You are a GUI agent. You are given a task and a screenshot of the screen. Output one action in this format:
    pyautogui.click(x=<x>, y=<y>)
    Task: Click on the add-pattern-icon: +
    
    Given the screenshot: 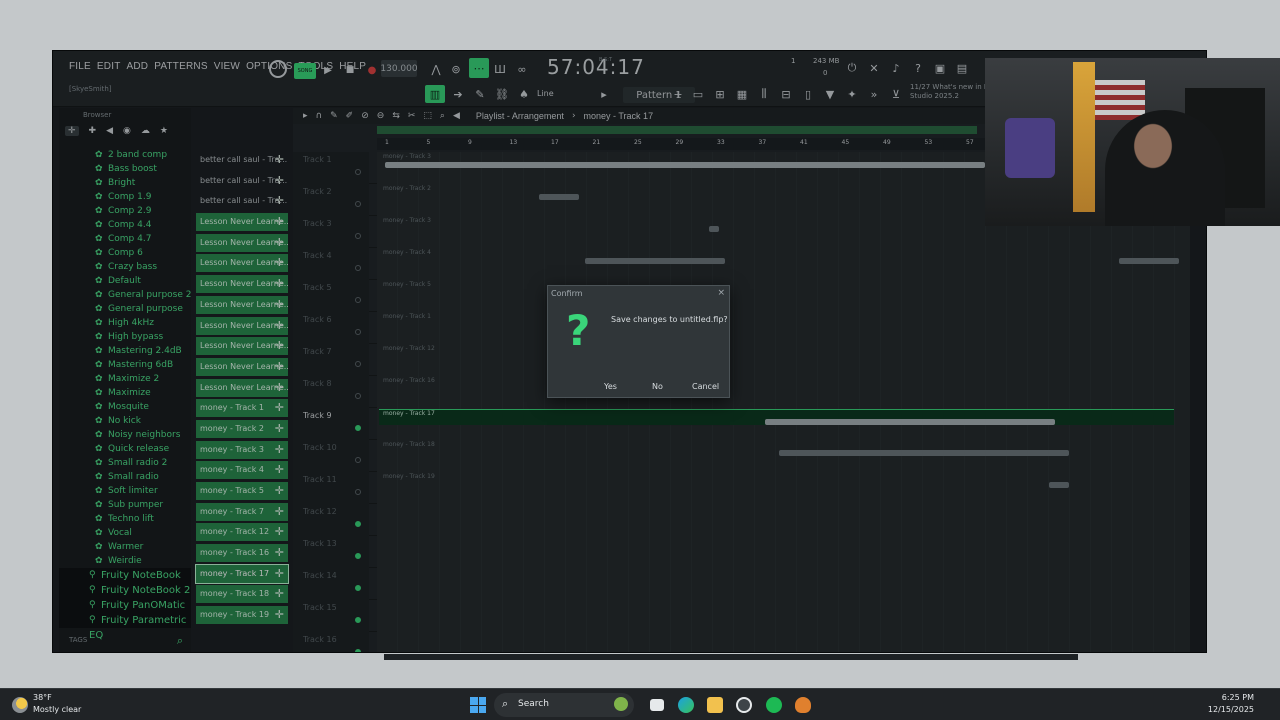 What is the action you would take?
    pyautogui.click(x=678, y=94)
    